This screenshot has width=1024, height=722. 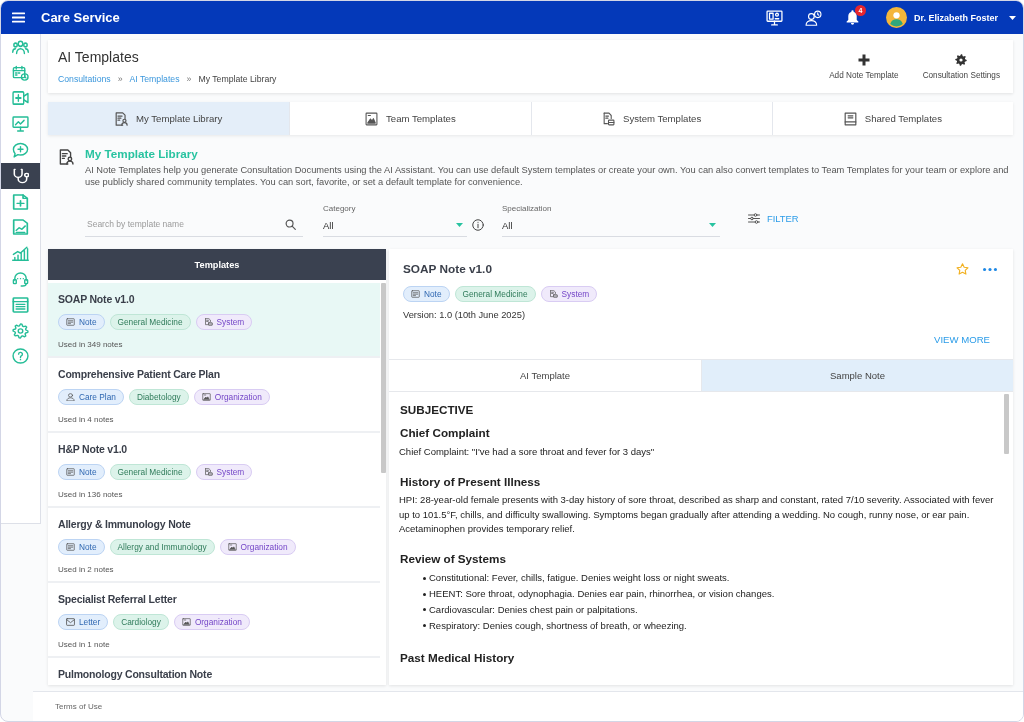 I want to click on section-heading: SUBJECTIVE, so click(x=437, y=409).